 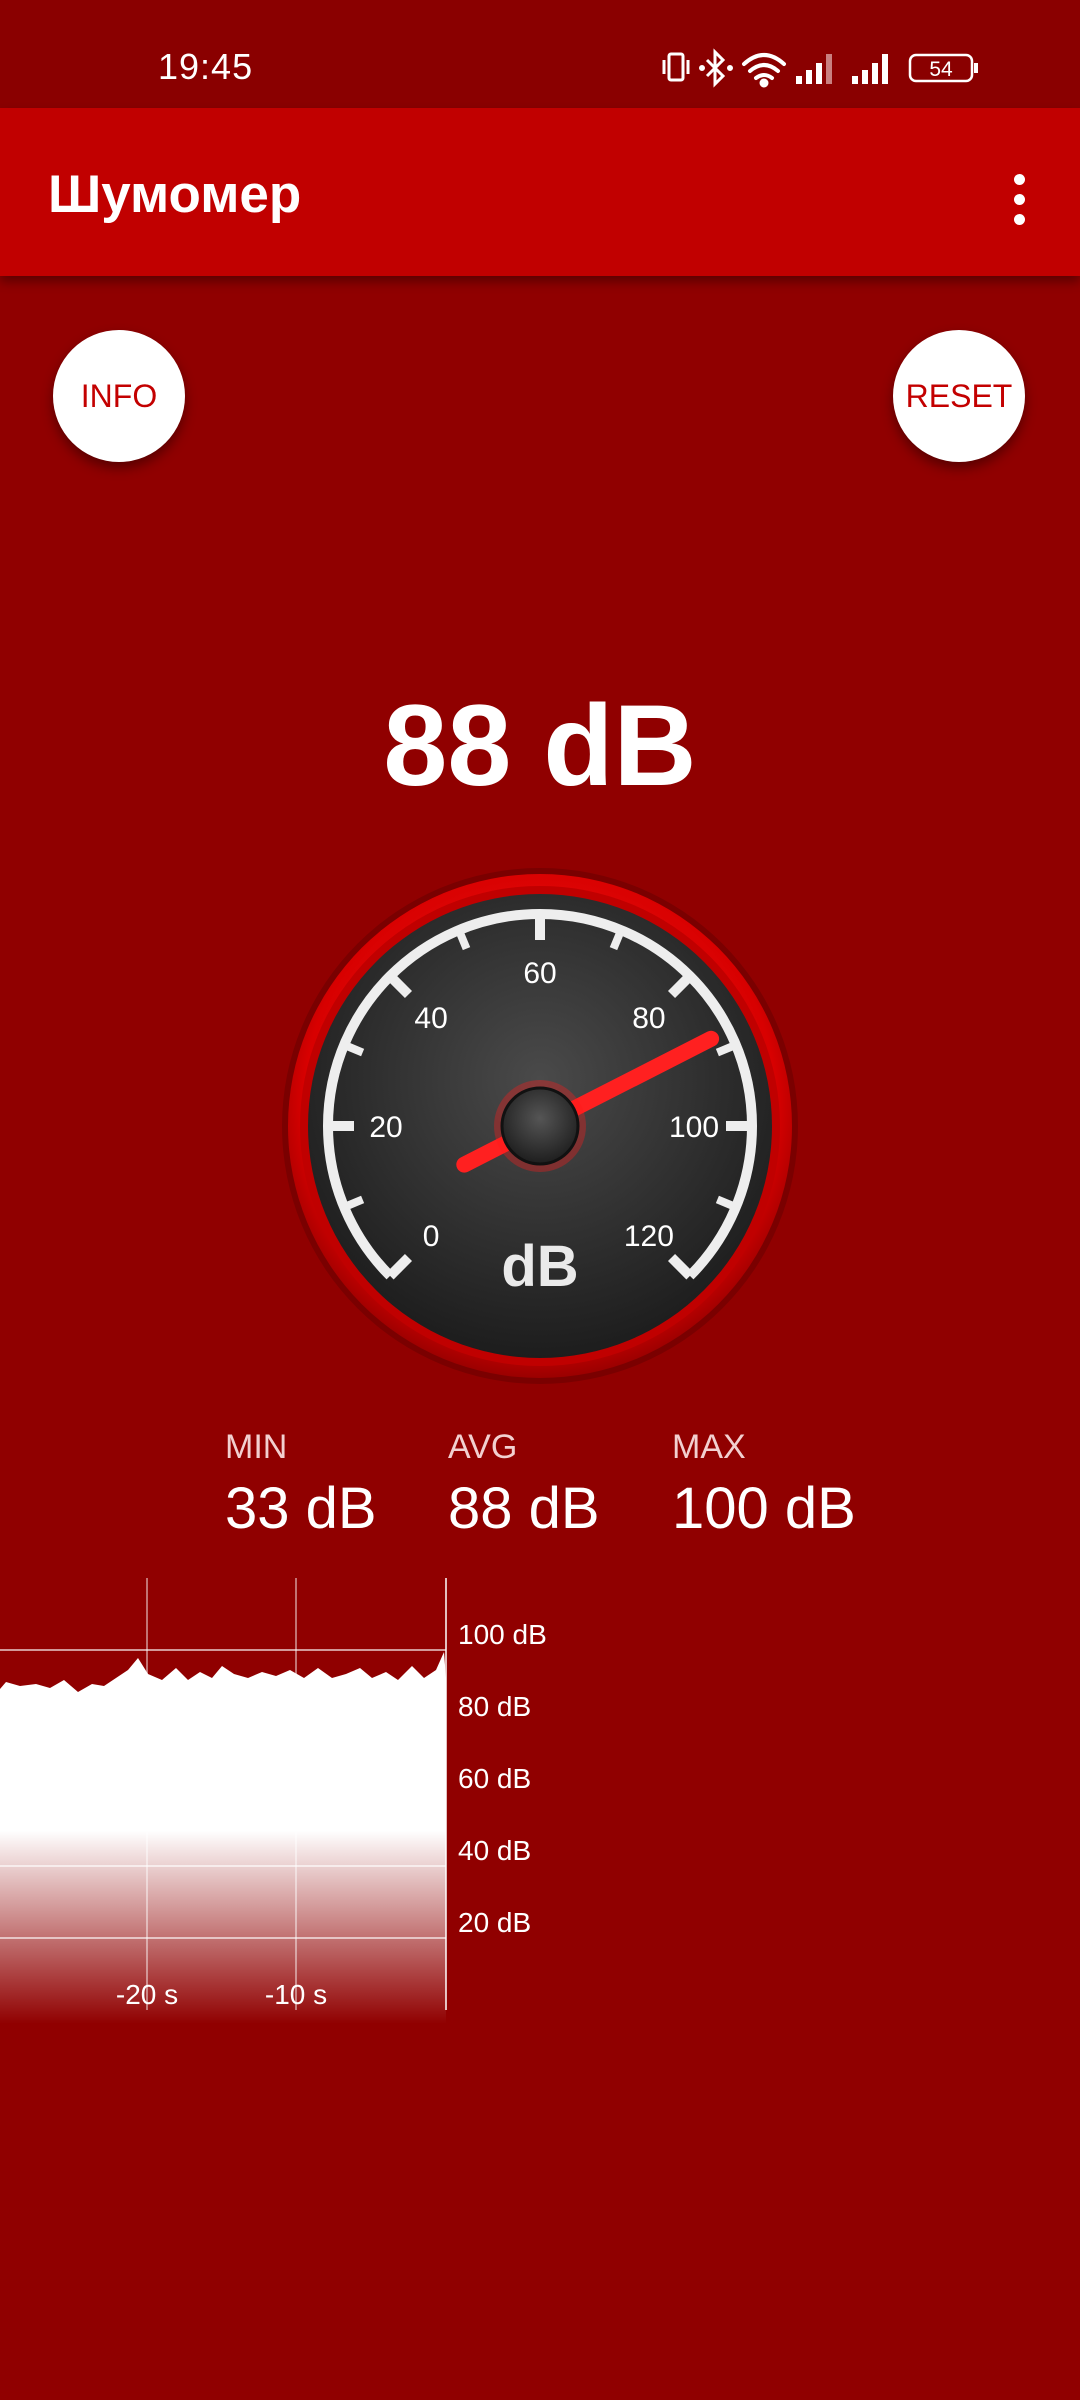 I want to click on gauge-tick-label: 80, so click(x=648, y=1018).